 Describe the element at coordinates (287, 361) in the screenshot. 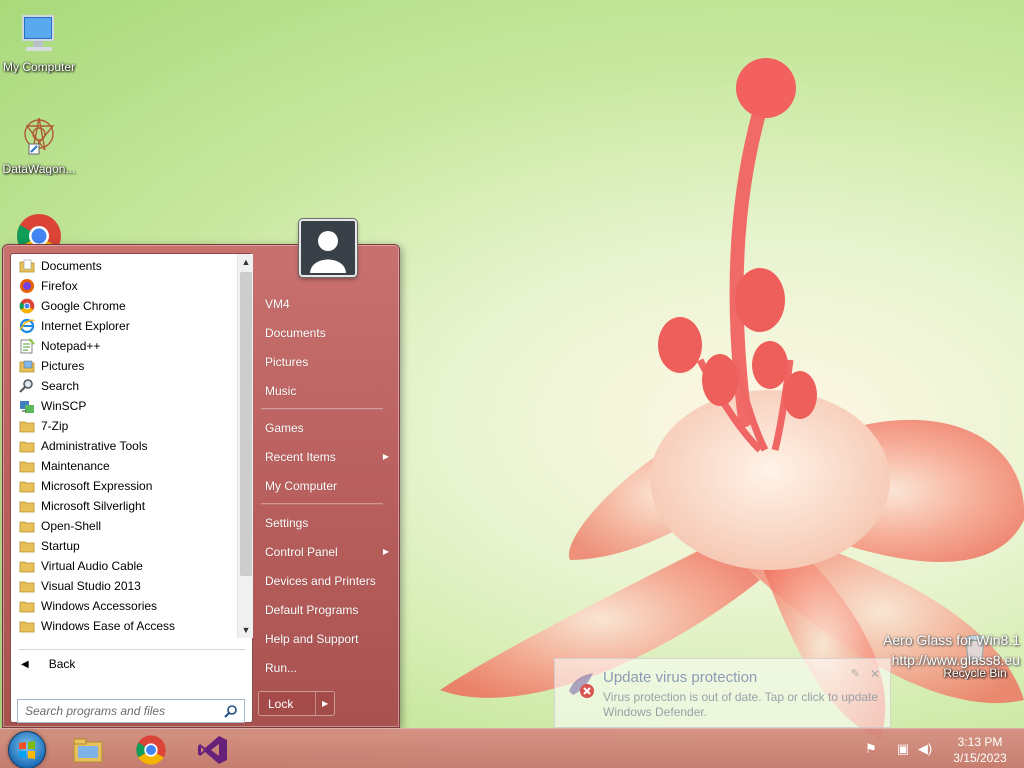

I see `menu-item-label: Pictures` at that location.